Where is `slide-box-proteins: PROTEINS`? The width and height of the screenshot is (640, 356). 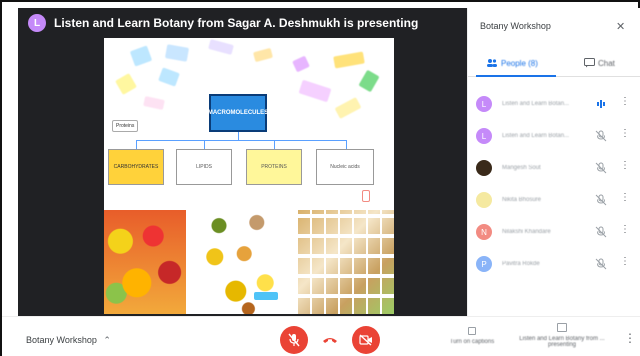
slide-box-proteins: PROTEINS is located at coordinates (274, 167).